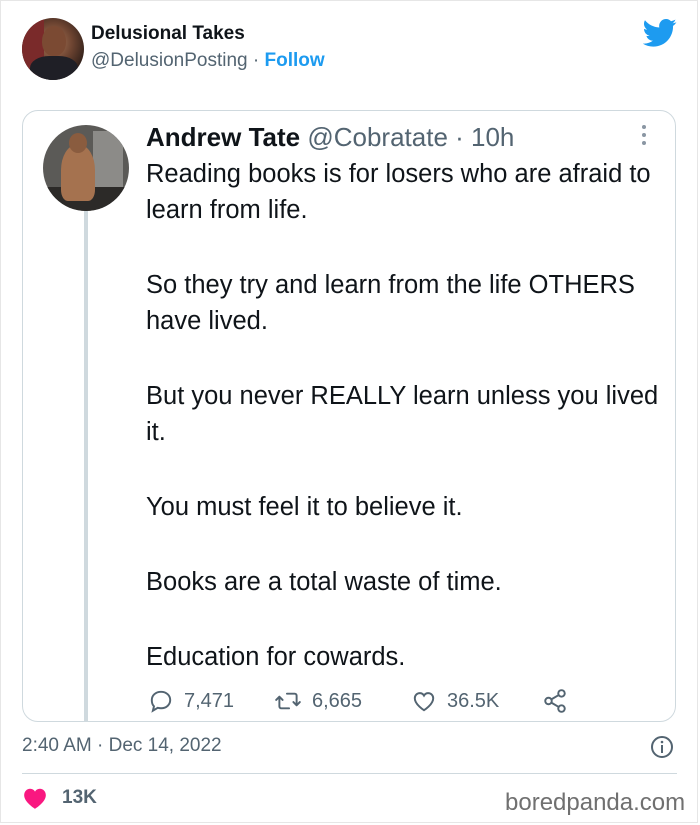 The image size is (700, 825). I want to click on retweet-button: 6,665, so click(318, 701).